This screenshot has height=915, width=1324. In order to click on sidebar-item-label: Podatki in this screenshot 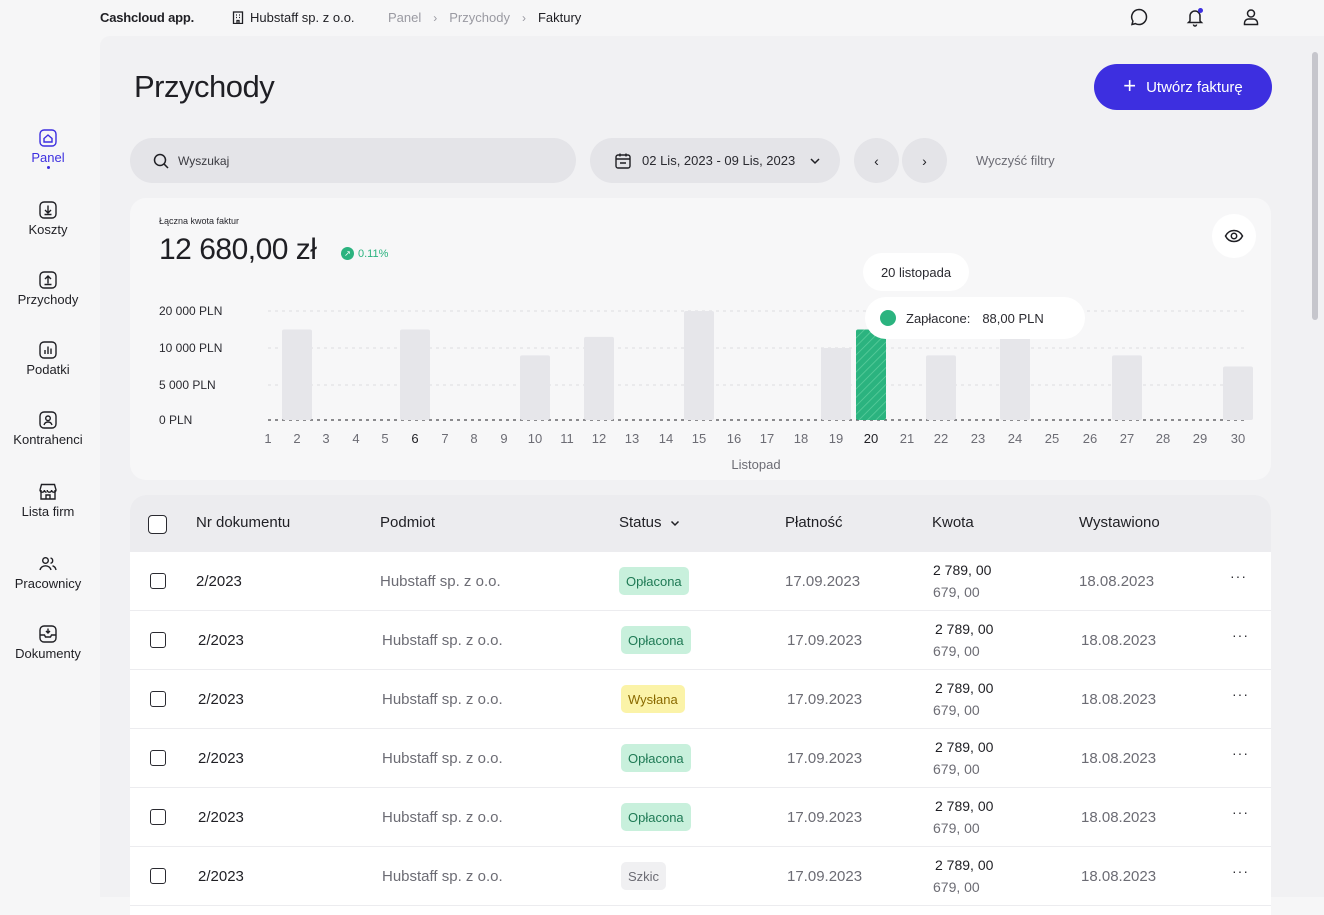, I will do `click(48, 369)`.